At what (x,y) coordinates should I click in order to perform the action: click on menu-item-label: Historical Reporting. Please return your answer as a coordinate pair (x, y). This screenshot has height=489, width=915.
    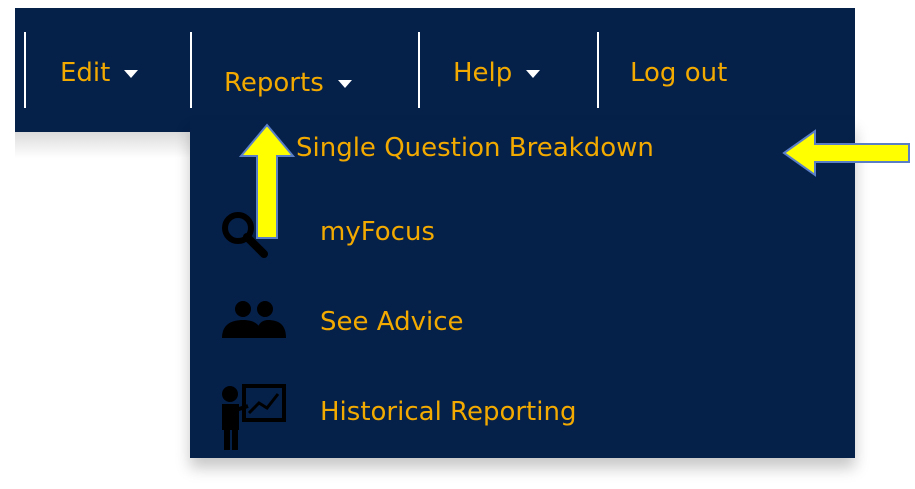
    Looking at the image, I should click on (448, 412).